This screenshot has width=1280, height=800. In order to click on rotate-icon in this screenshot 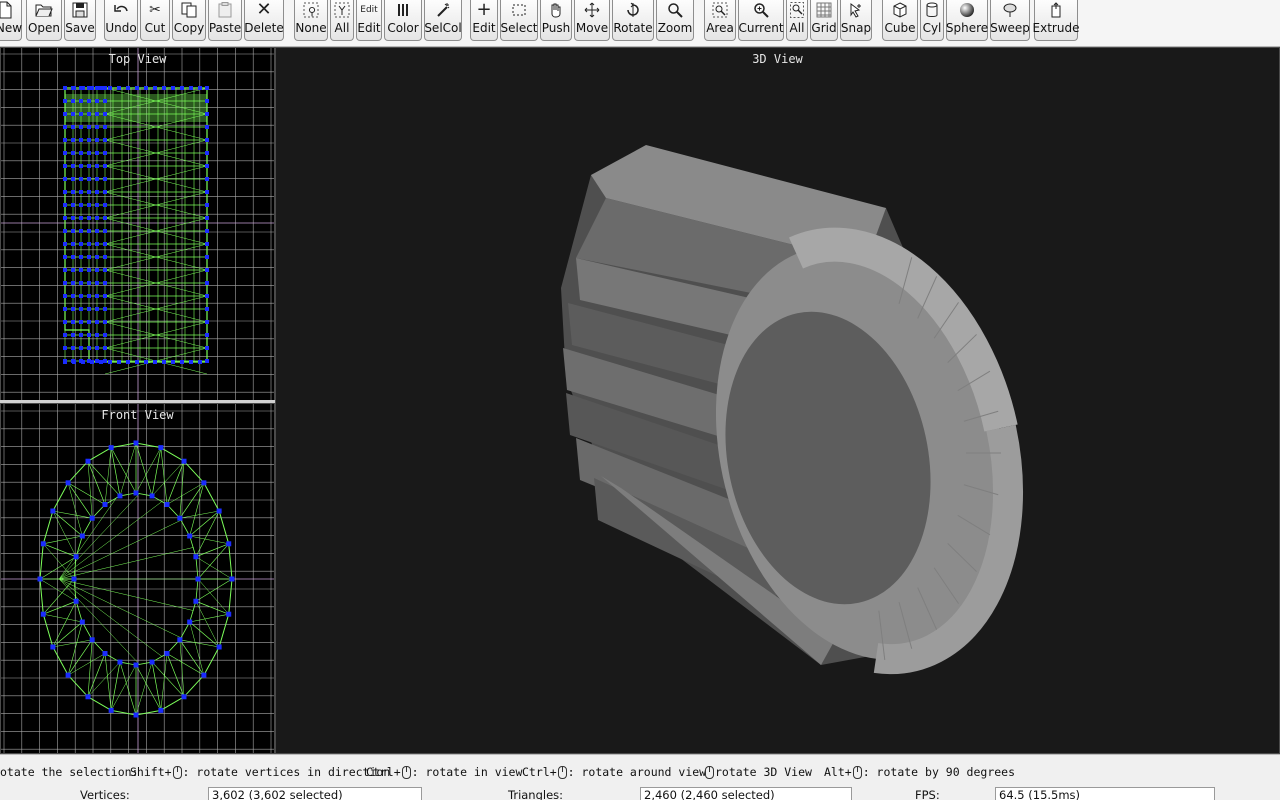, I will do `click(633, 10)`.